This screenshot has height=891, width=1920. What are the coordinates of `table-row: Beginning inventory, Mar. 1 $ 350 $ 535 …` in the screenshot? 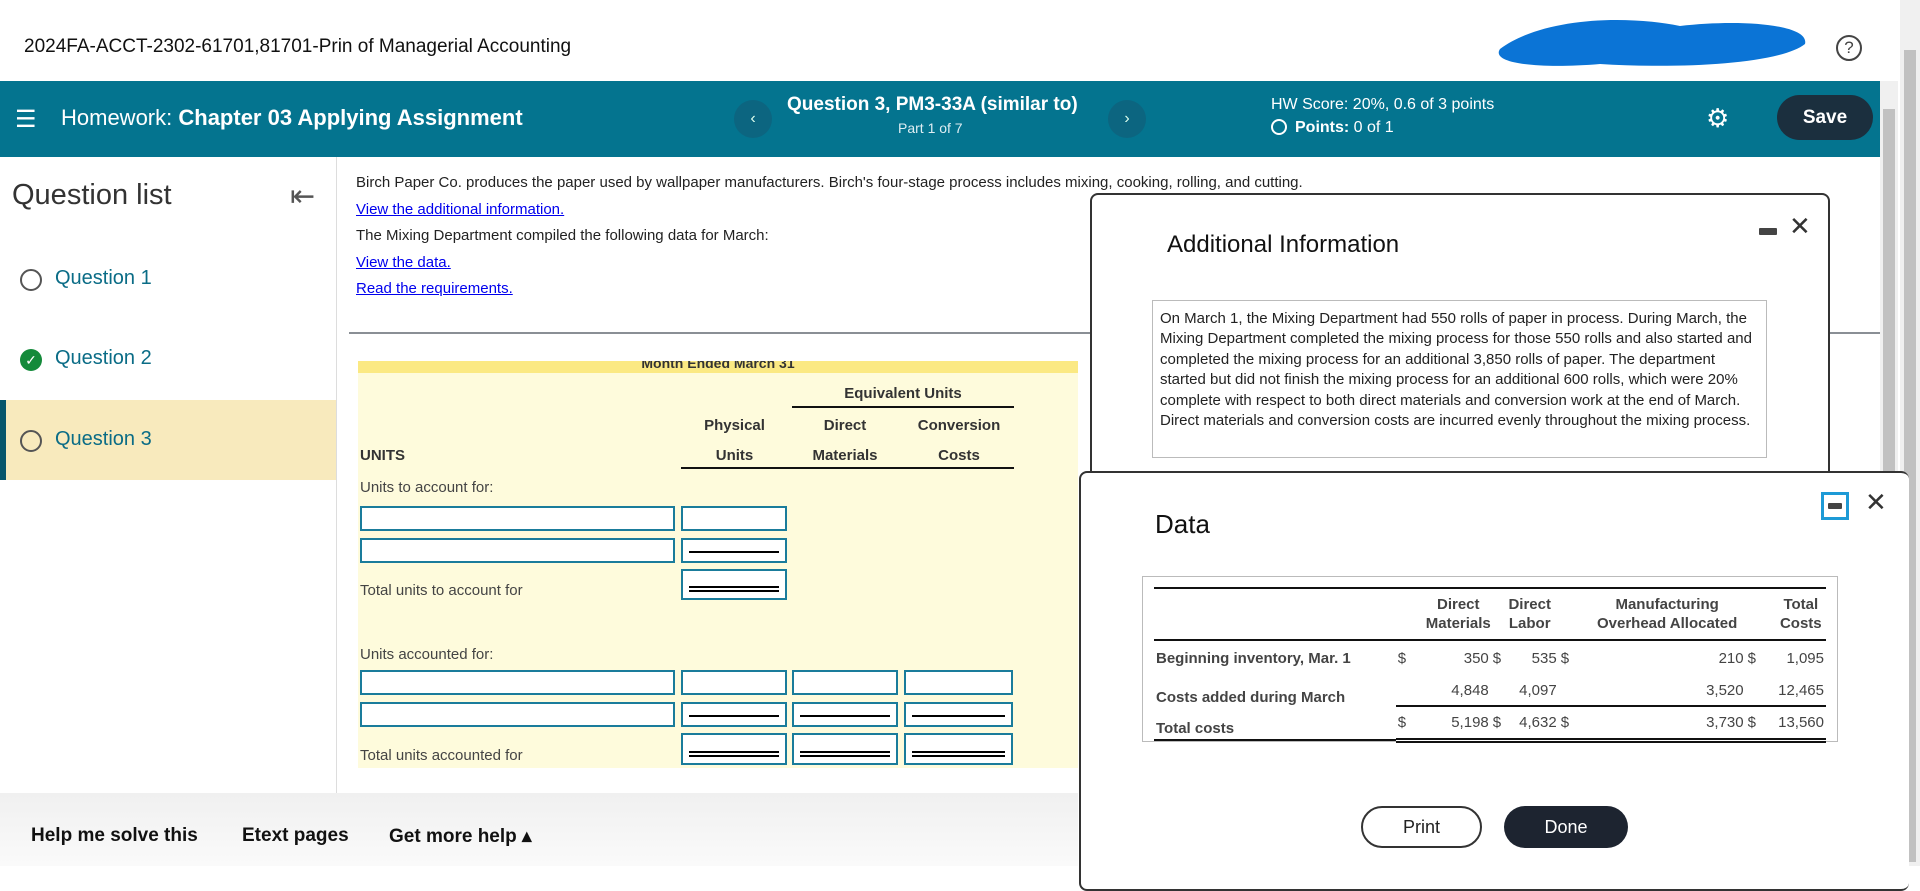 It's located at (1490, 658).